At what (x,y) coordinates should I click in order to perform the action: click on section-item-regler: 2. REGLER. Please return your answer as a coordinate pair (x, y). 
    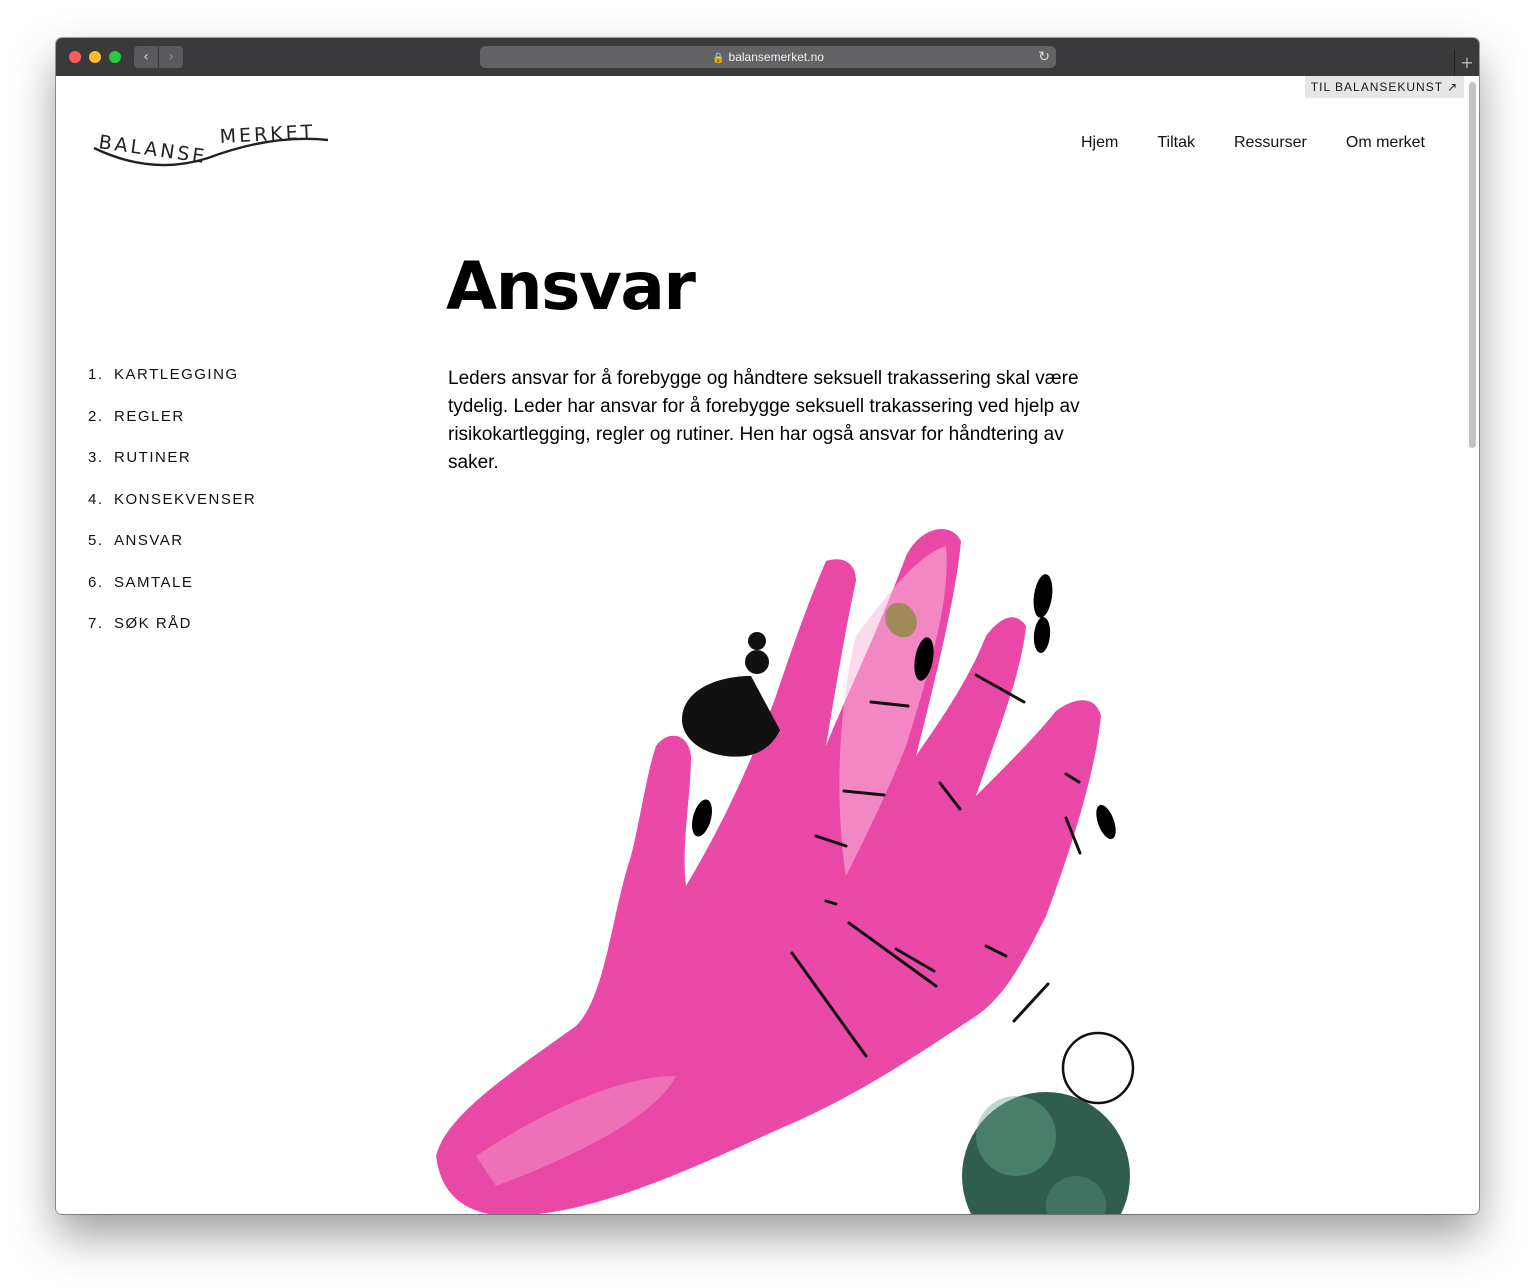
    Looking at the image, I should click on (172, 429).